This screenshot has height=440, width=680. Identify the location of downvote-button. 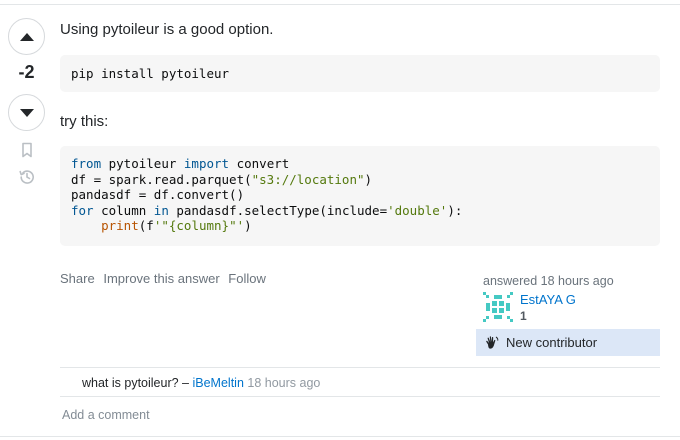
(26, 112).